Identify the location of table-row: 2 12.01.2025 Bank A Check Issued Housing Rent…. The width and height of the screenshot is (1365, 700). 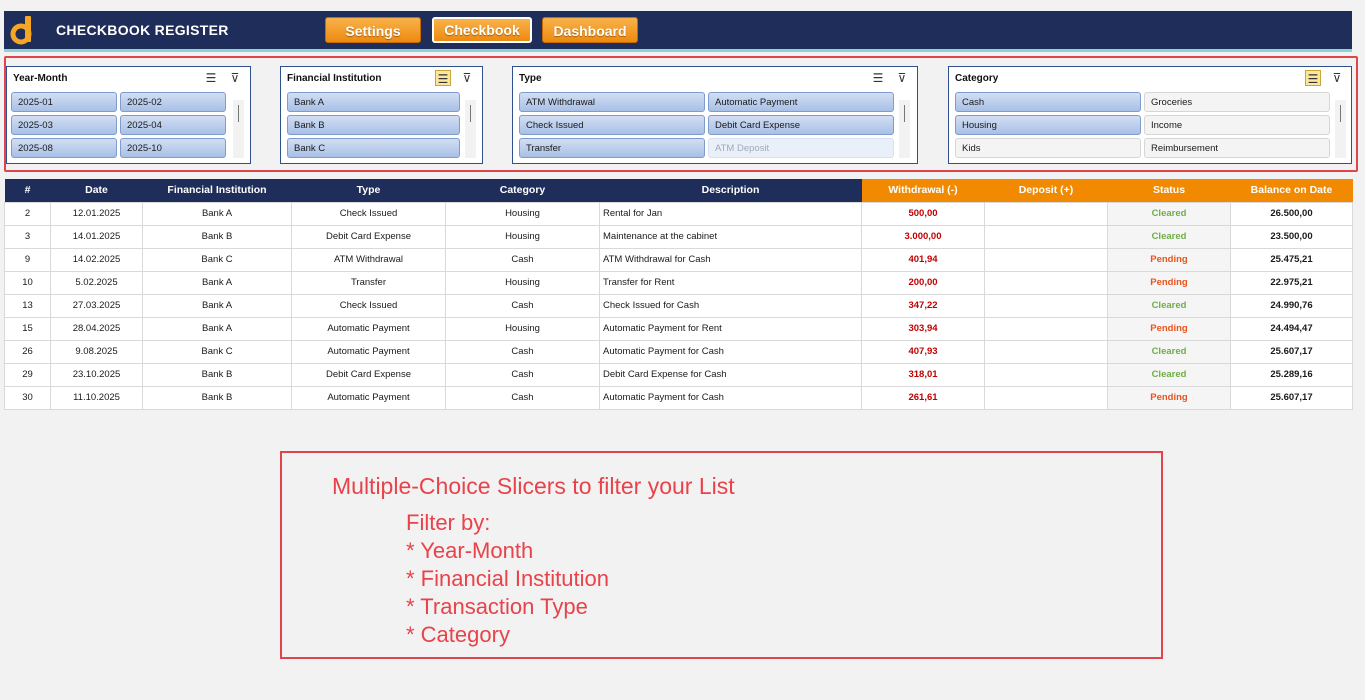
(678, 213).